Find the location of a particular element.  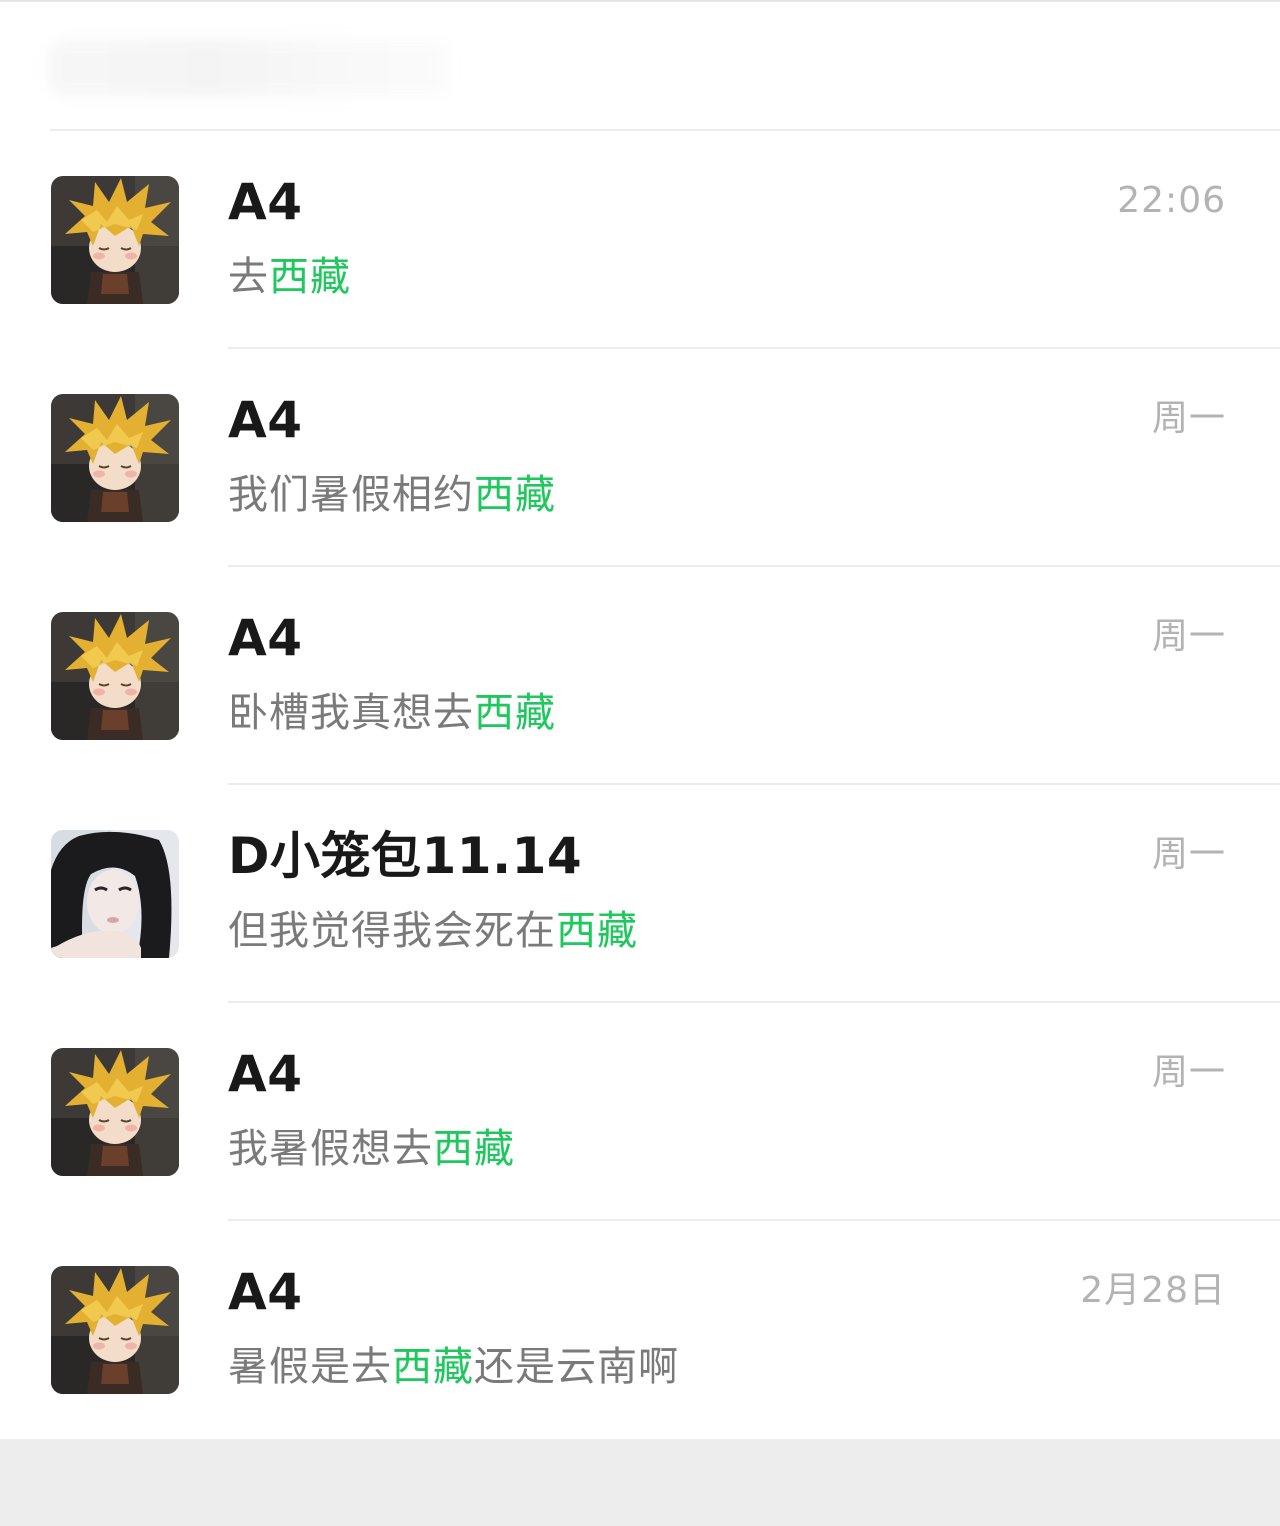

snippet-text: 卧槽我真想去 is located at coordinates (351, 713).